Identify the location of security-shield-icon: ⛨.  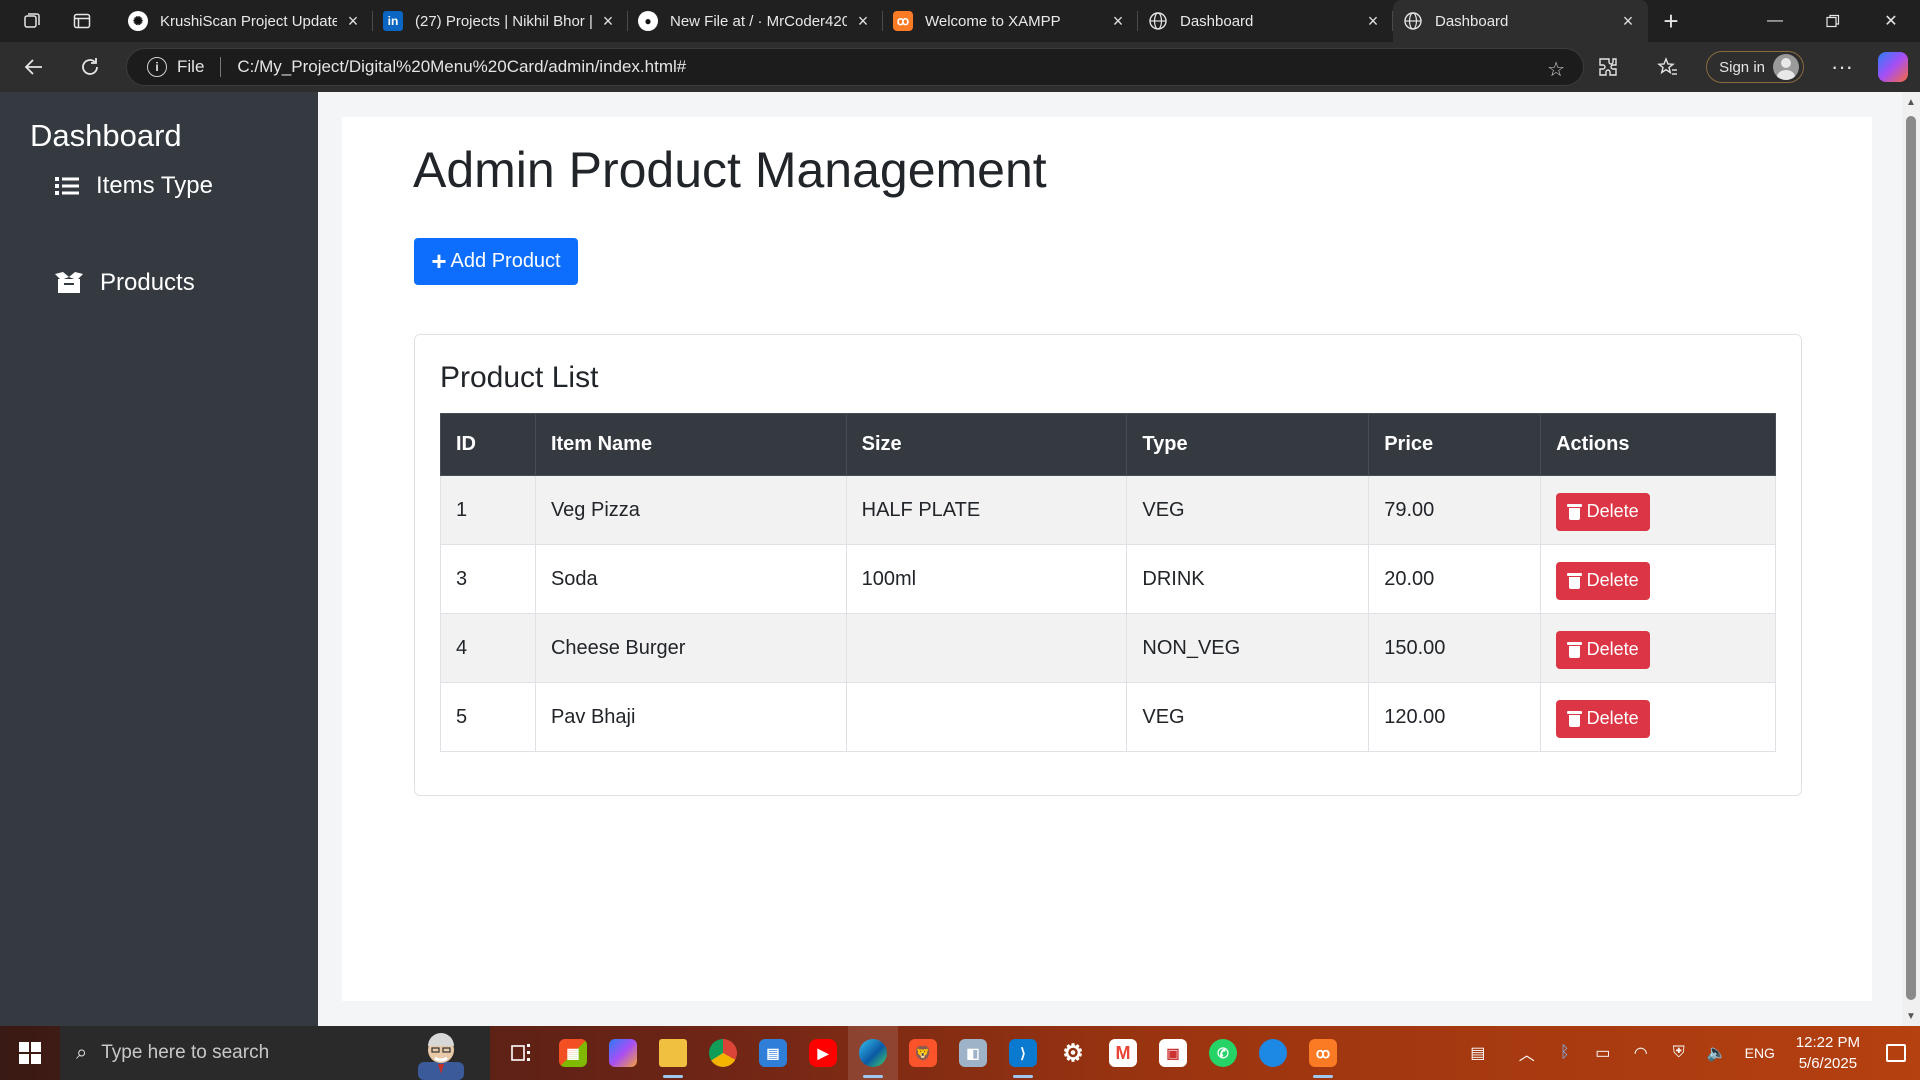
(1679, 1053).